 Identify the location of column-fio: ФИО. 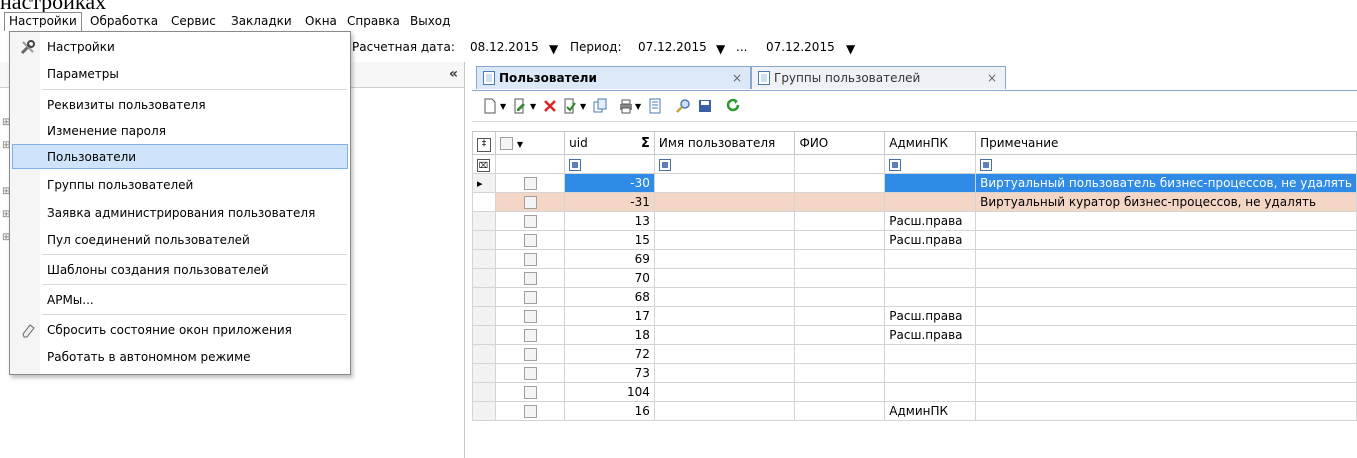
(840, 143).